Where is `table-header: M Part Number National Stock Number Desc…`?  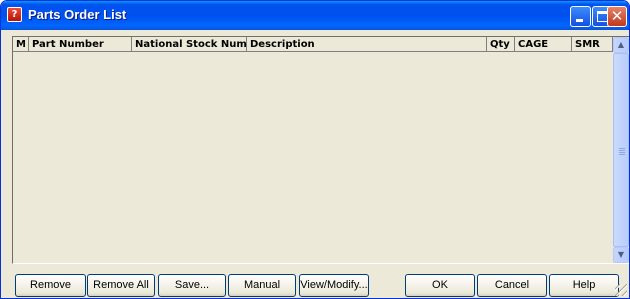 table-header: M Part Number National Stock Number Desc… is located at coordinates (313, 44).